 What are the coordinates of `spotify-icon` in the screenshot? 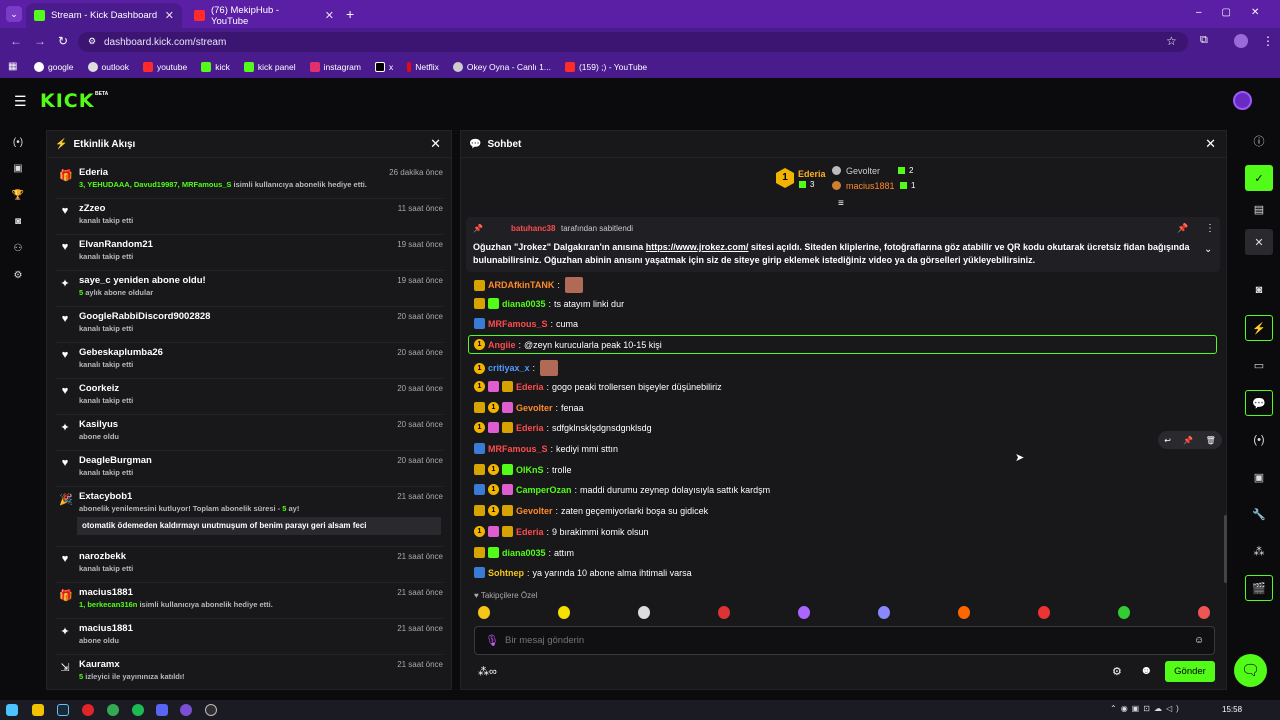 It's located at (138, 710).